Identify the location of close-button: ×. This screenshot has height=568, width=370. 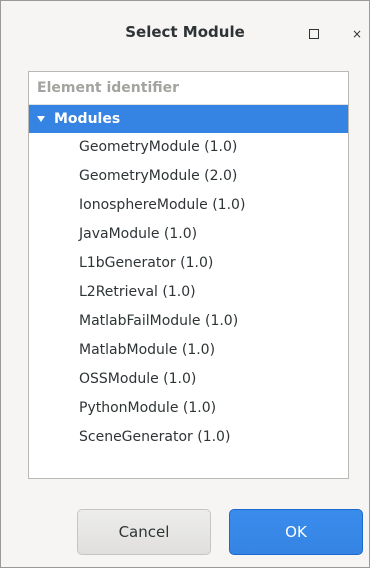
(357, 34).